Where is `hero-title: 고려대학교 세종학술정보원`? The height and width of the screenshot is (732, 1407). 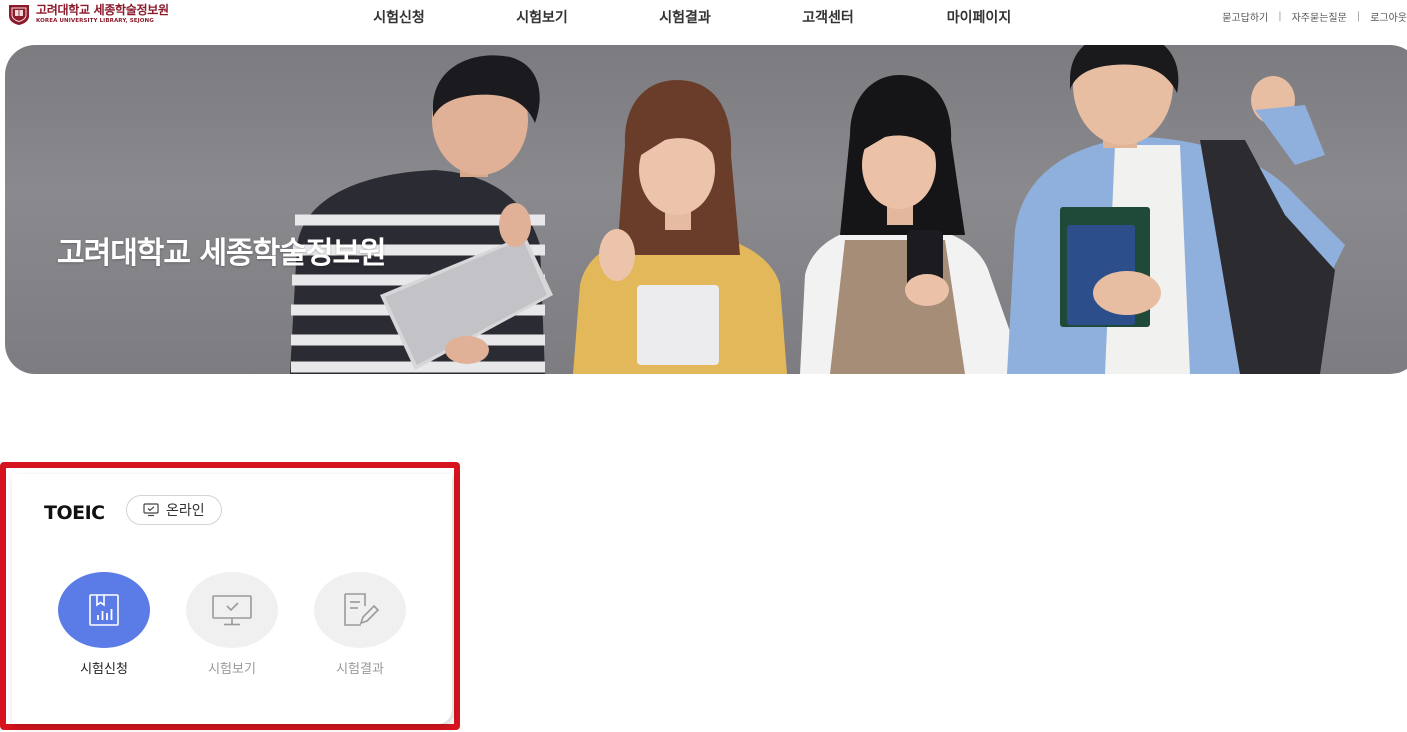
hero-title: 고려대학교 세종학술정보원 is located at coordinates (222, 253).